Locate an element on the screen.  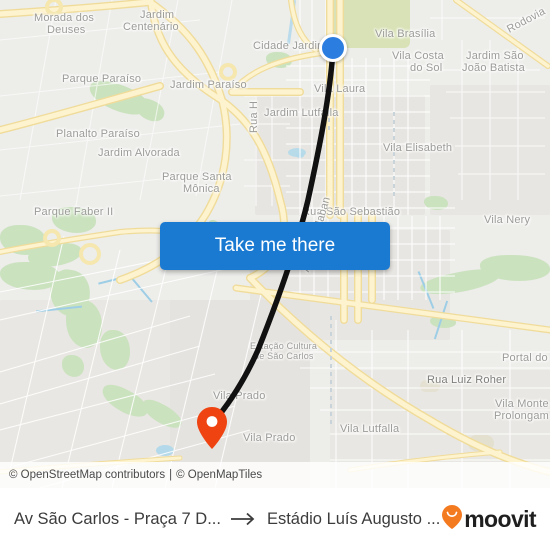
destination-marker is located at coordinates (212, 430).